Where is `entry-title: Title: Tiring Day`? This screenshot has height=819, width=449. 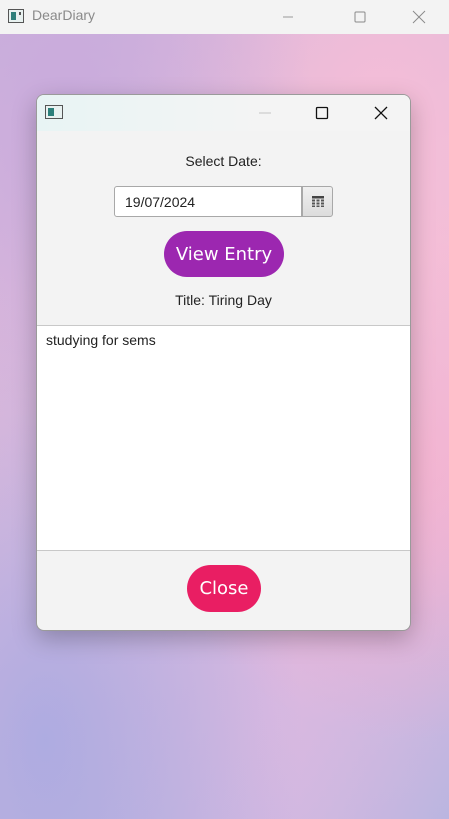 entry-title: Title: Tiring Day is located at coordinates (223, 300).